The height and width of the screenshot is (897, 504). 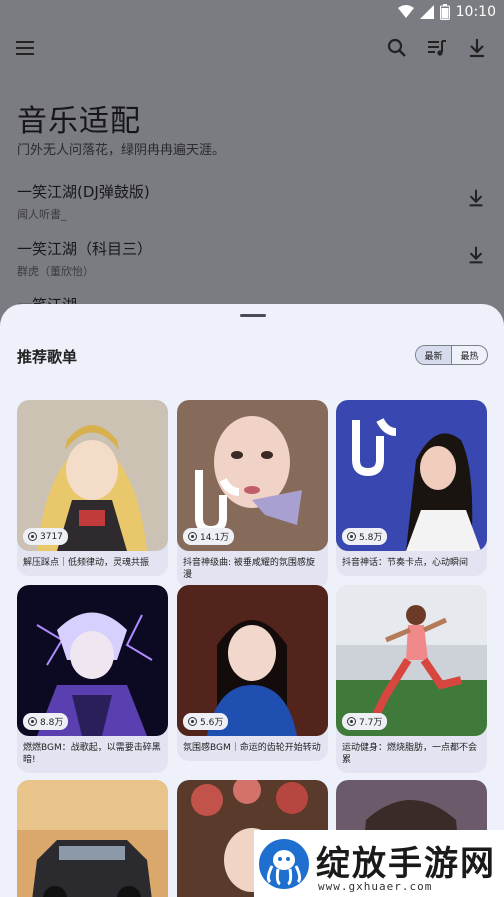 I want to click on status-bar: 10:10, so click(x=252, y=12).